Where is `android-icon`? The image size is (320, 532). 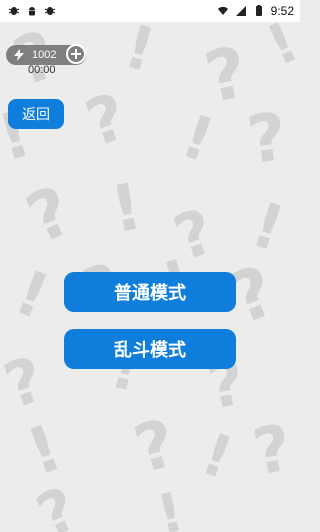
android-icon is located at coordinates (32, 11).